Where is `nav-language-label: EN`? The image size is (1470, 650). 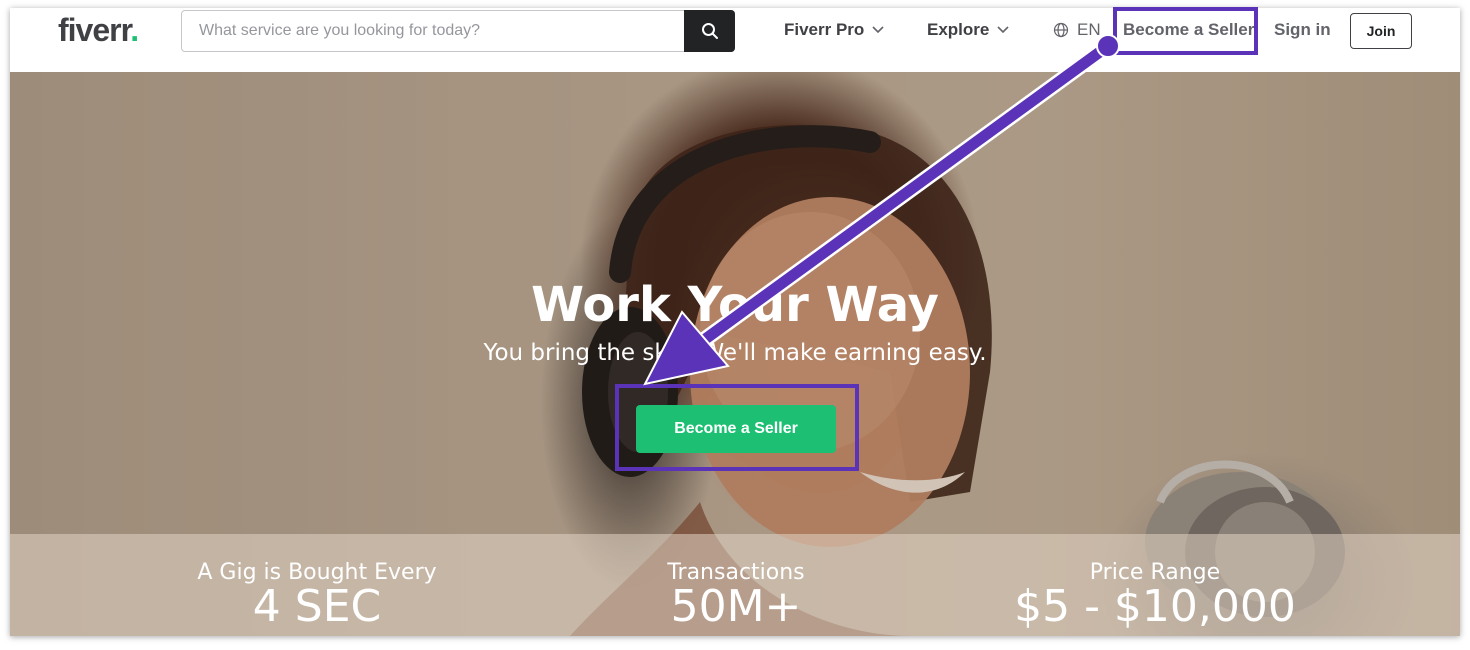
nav-language-label: EN is located at coordinates (1089, 29).